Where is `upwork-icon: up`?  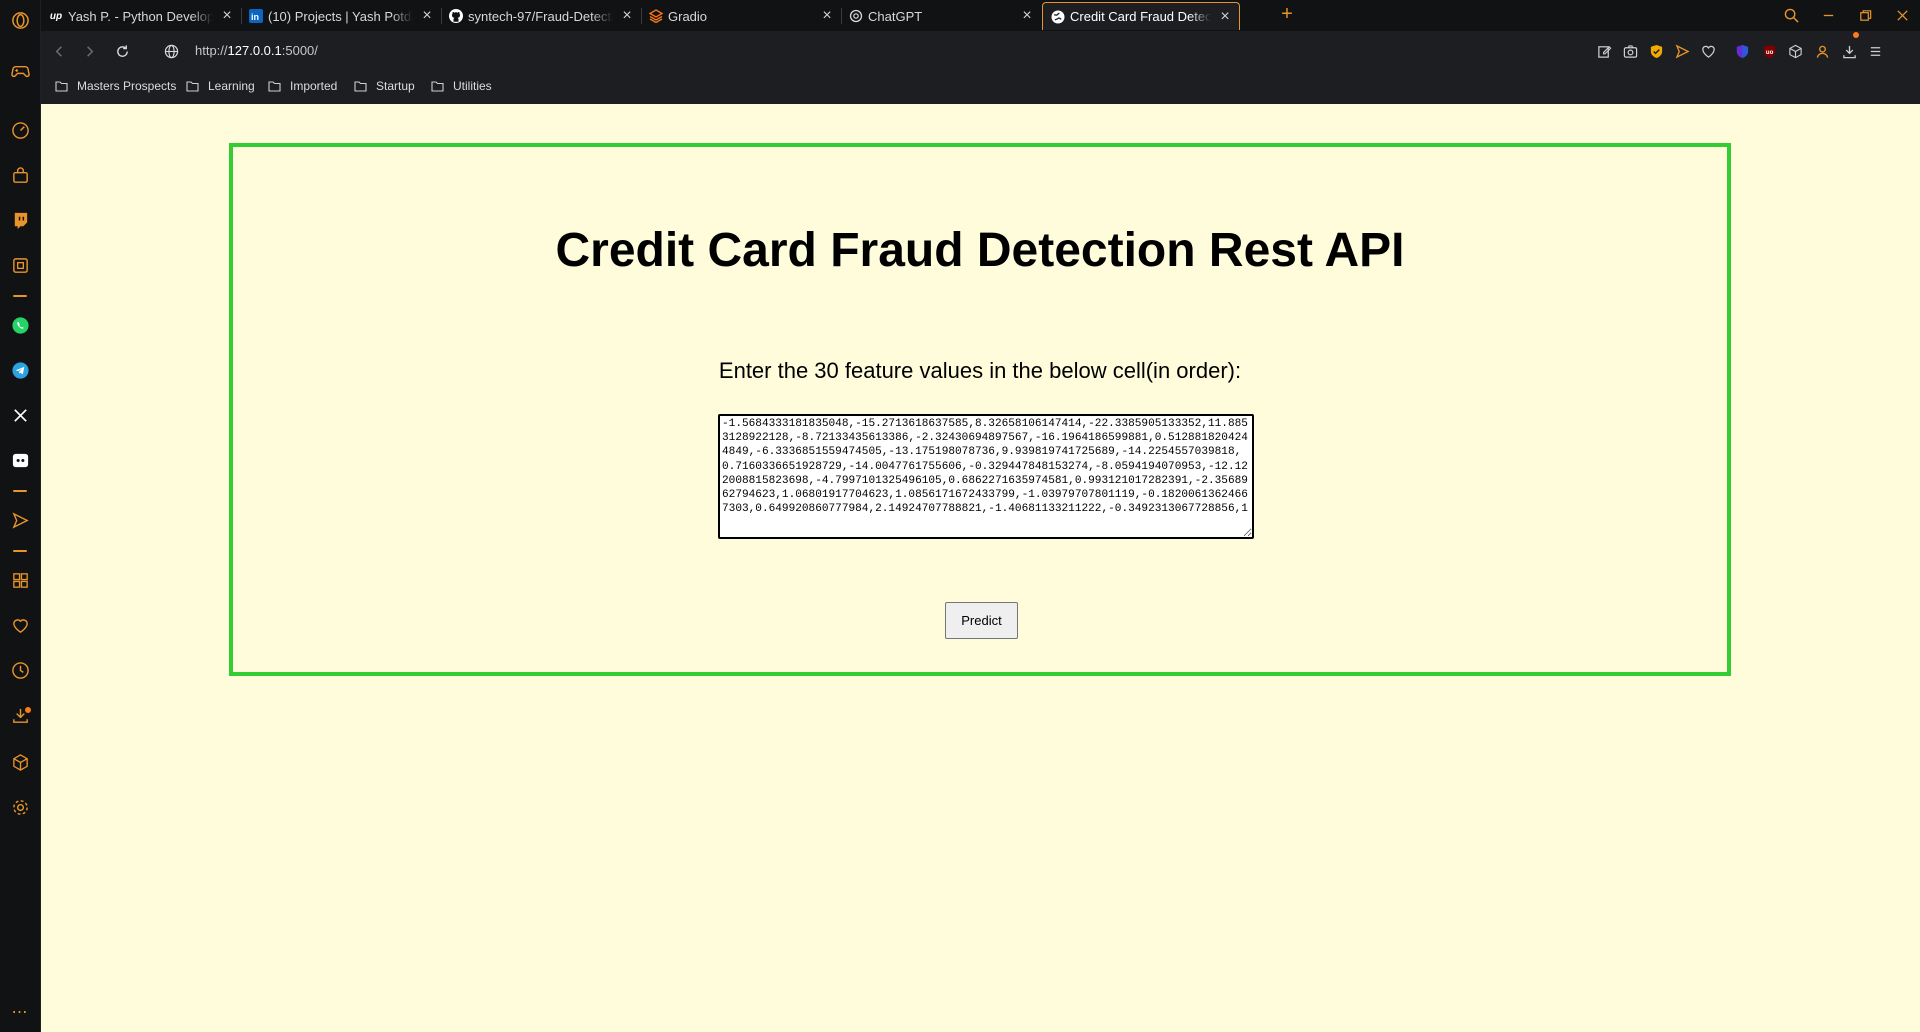 upwork-icon: up is located at coordinates (56, 16).